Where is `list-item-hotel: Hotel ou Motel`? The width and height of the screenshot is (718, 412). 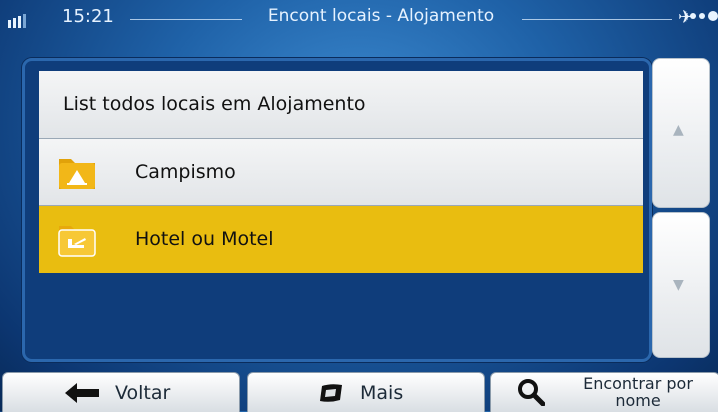
list-item-hotel: Hotel ou Motel is located at coordinates (341, 239).